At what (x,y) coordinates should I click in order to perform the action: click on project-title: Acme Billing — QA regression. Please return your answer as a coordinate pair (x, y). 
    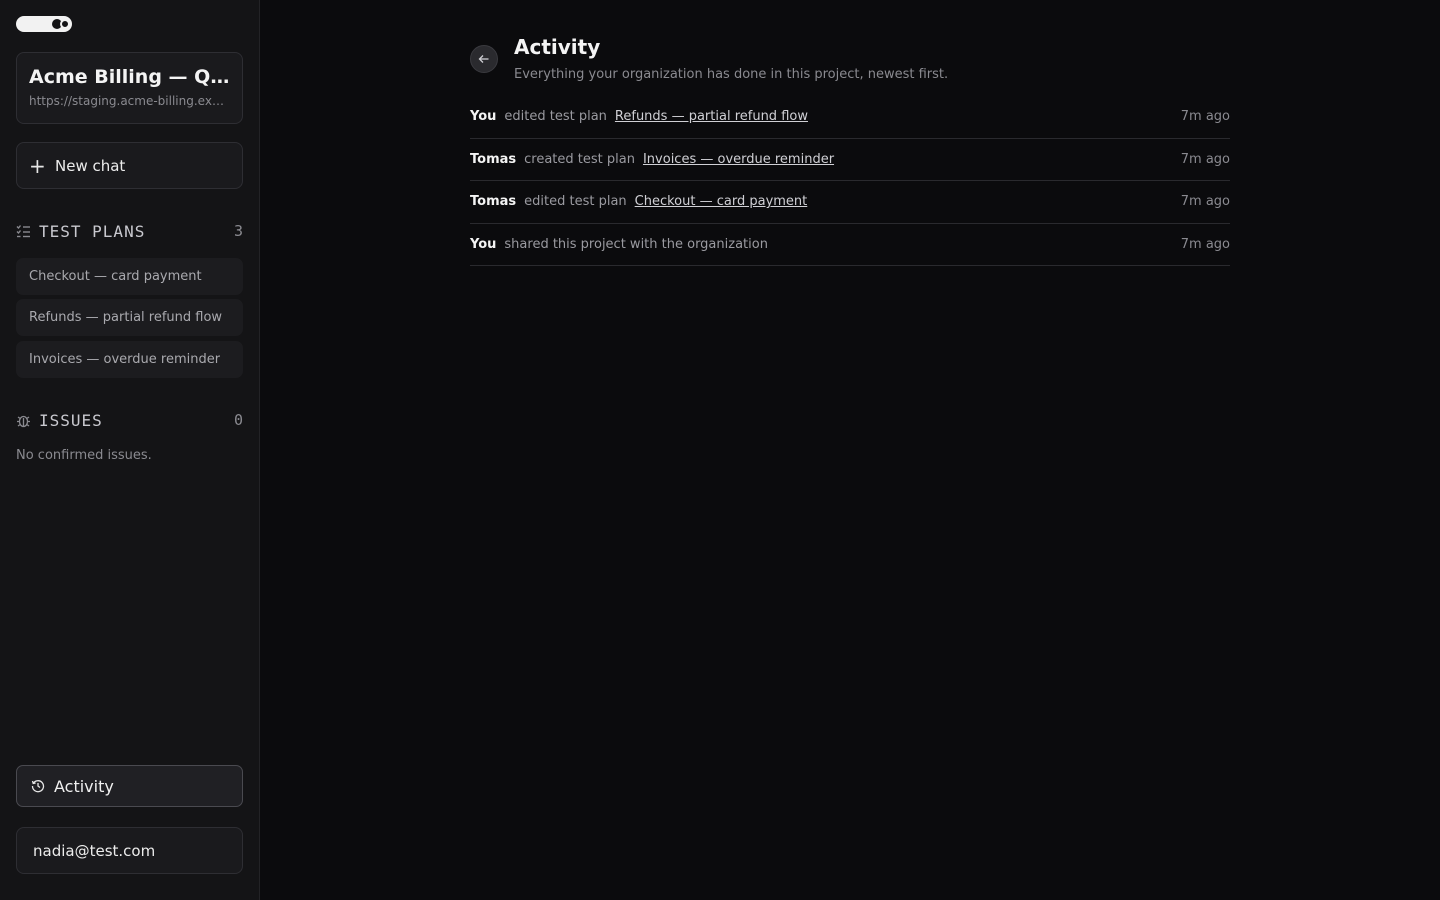
    Looking at the image, I should click on (129, 77).